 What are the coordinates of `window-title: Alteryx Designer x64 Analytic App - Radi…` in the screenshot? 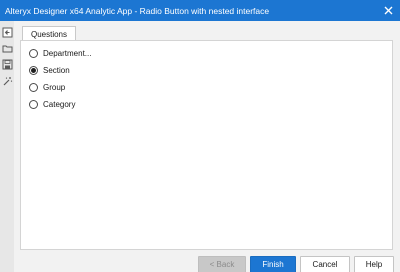 It's located at (137, 10).